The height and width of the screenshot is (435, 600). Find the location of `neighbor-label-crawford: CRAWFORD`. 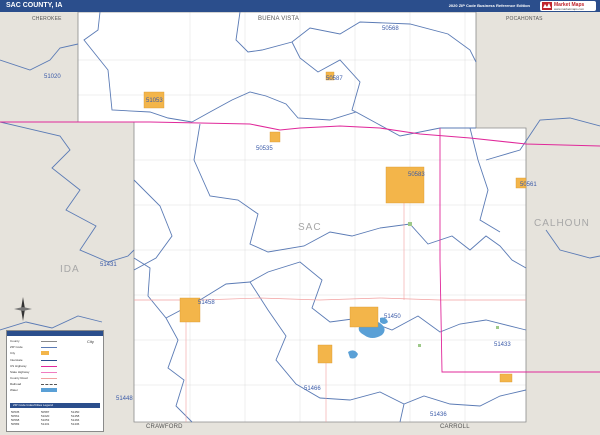

neighbor-label-crawford: CRAWFORD is located at coordinates (164, 427).